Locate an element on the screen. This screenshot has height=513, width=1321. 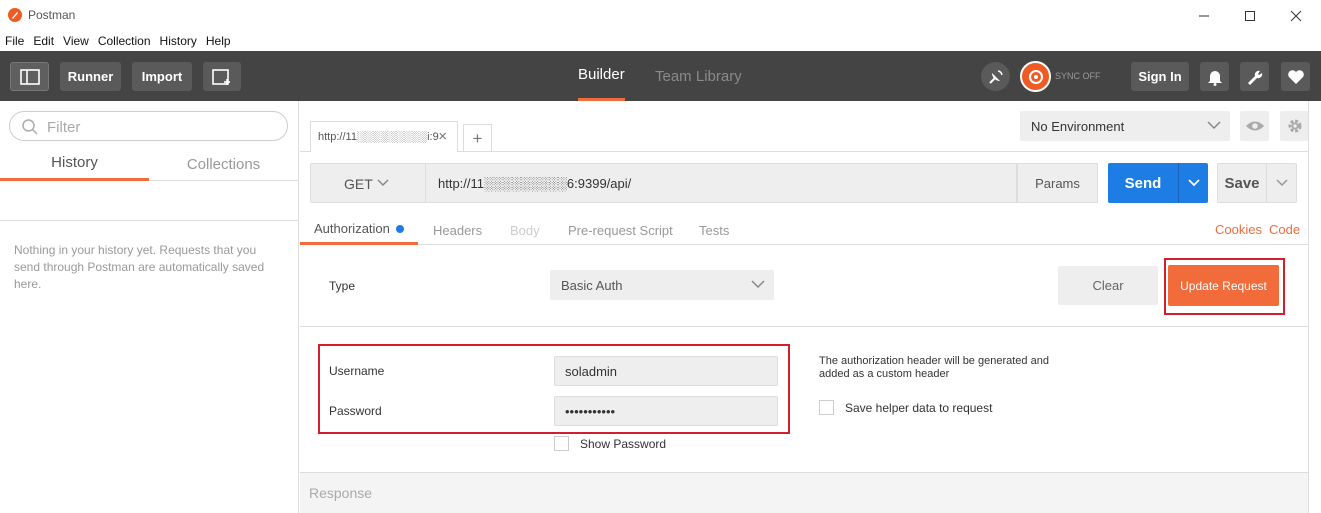
save-dropdown-button is located at coordinates (1282, 183).